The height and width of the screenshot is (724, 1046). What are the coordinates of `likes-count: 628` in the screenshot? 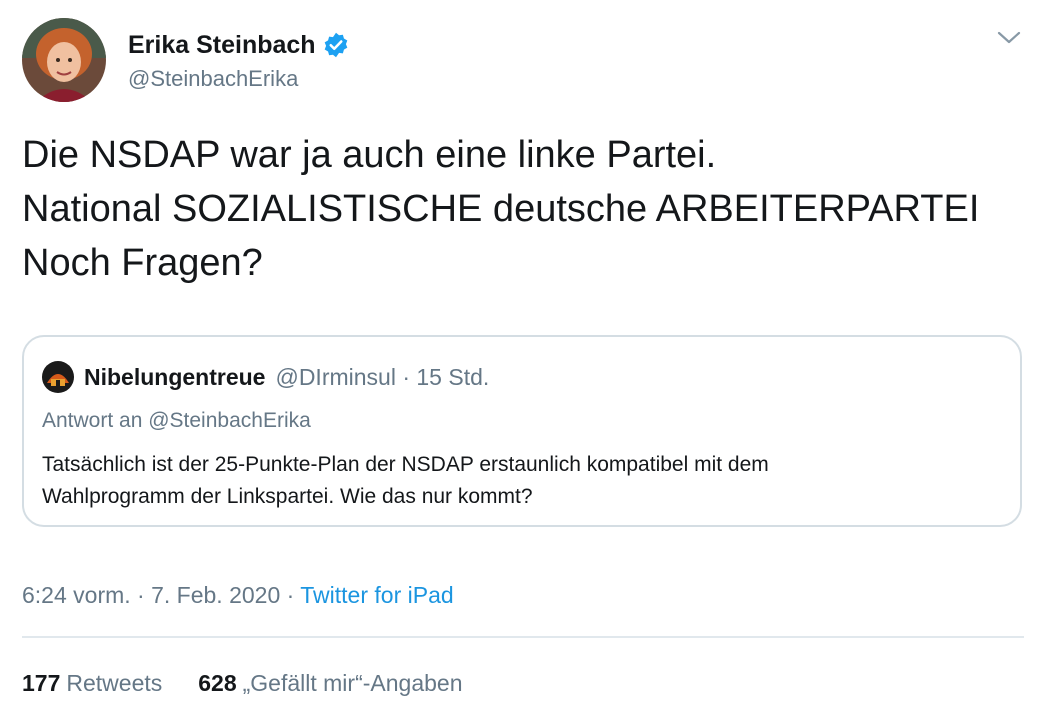 It's located at (217, 683).